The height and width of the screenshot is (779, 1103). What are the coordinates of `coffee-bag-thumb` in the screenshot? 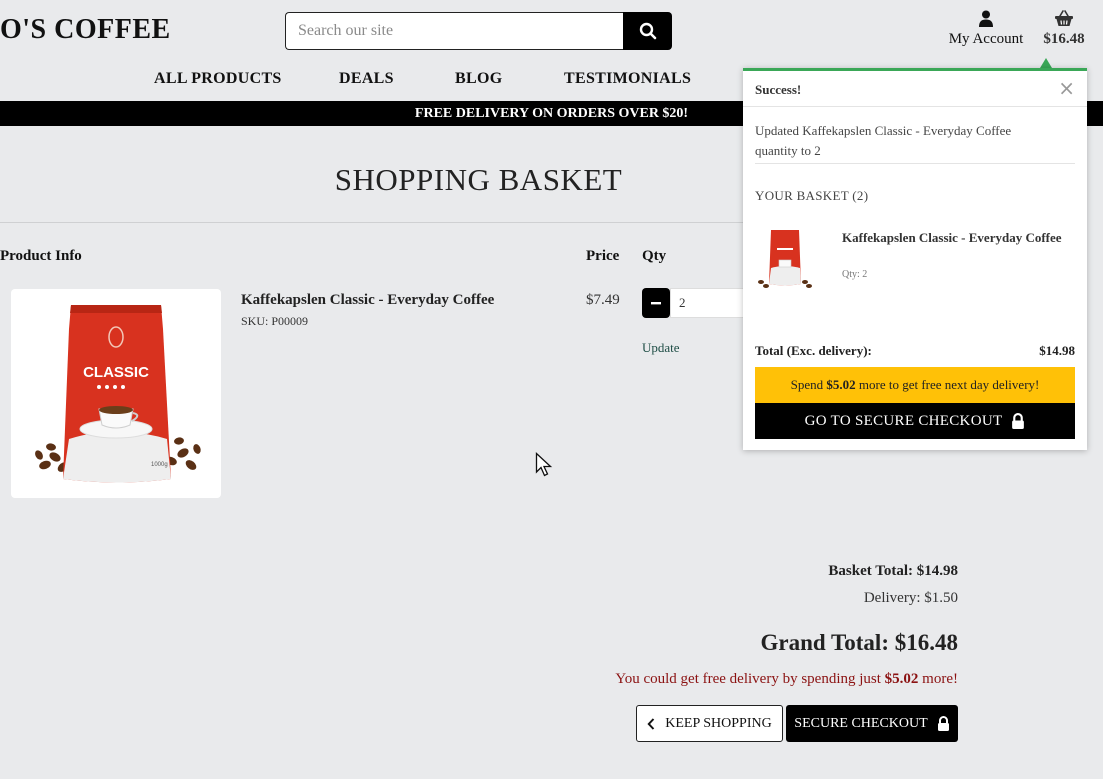 It's located at (785, 259).